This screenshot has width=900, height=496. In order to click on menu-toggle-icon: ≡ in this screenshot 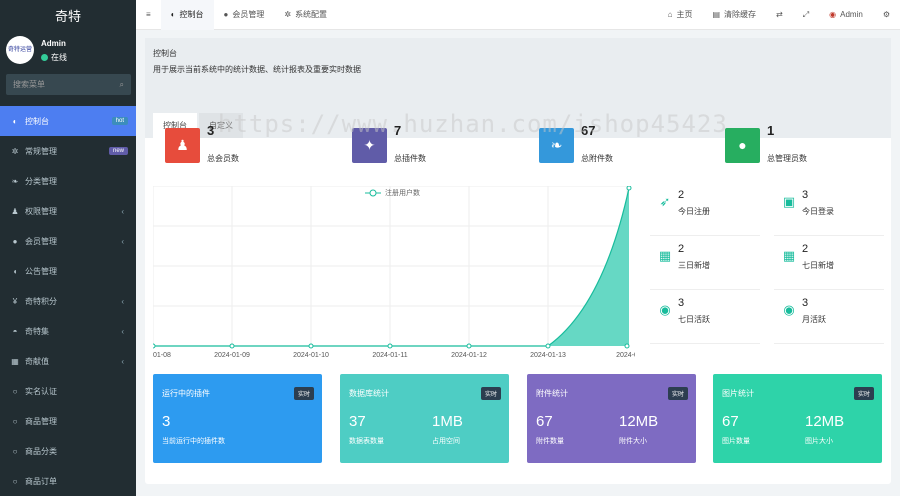, I will do `click(148, 15)`.